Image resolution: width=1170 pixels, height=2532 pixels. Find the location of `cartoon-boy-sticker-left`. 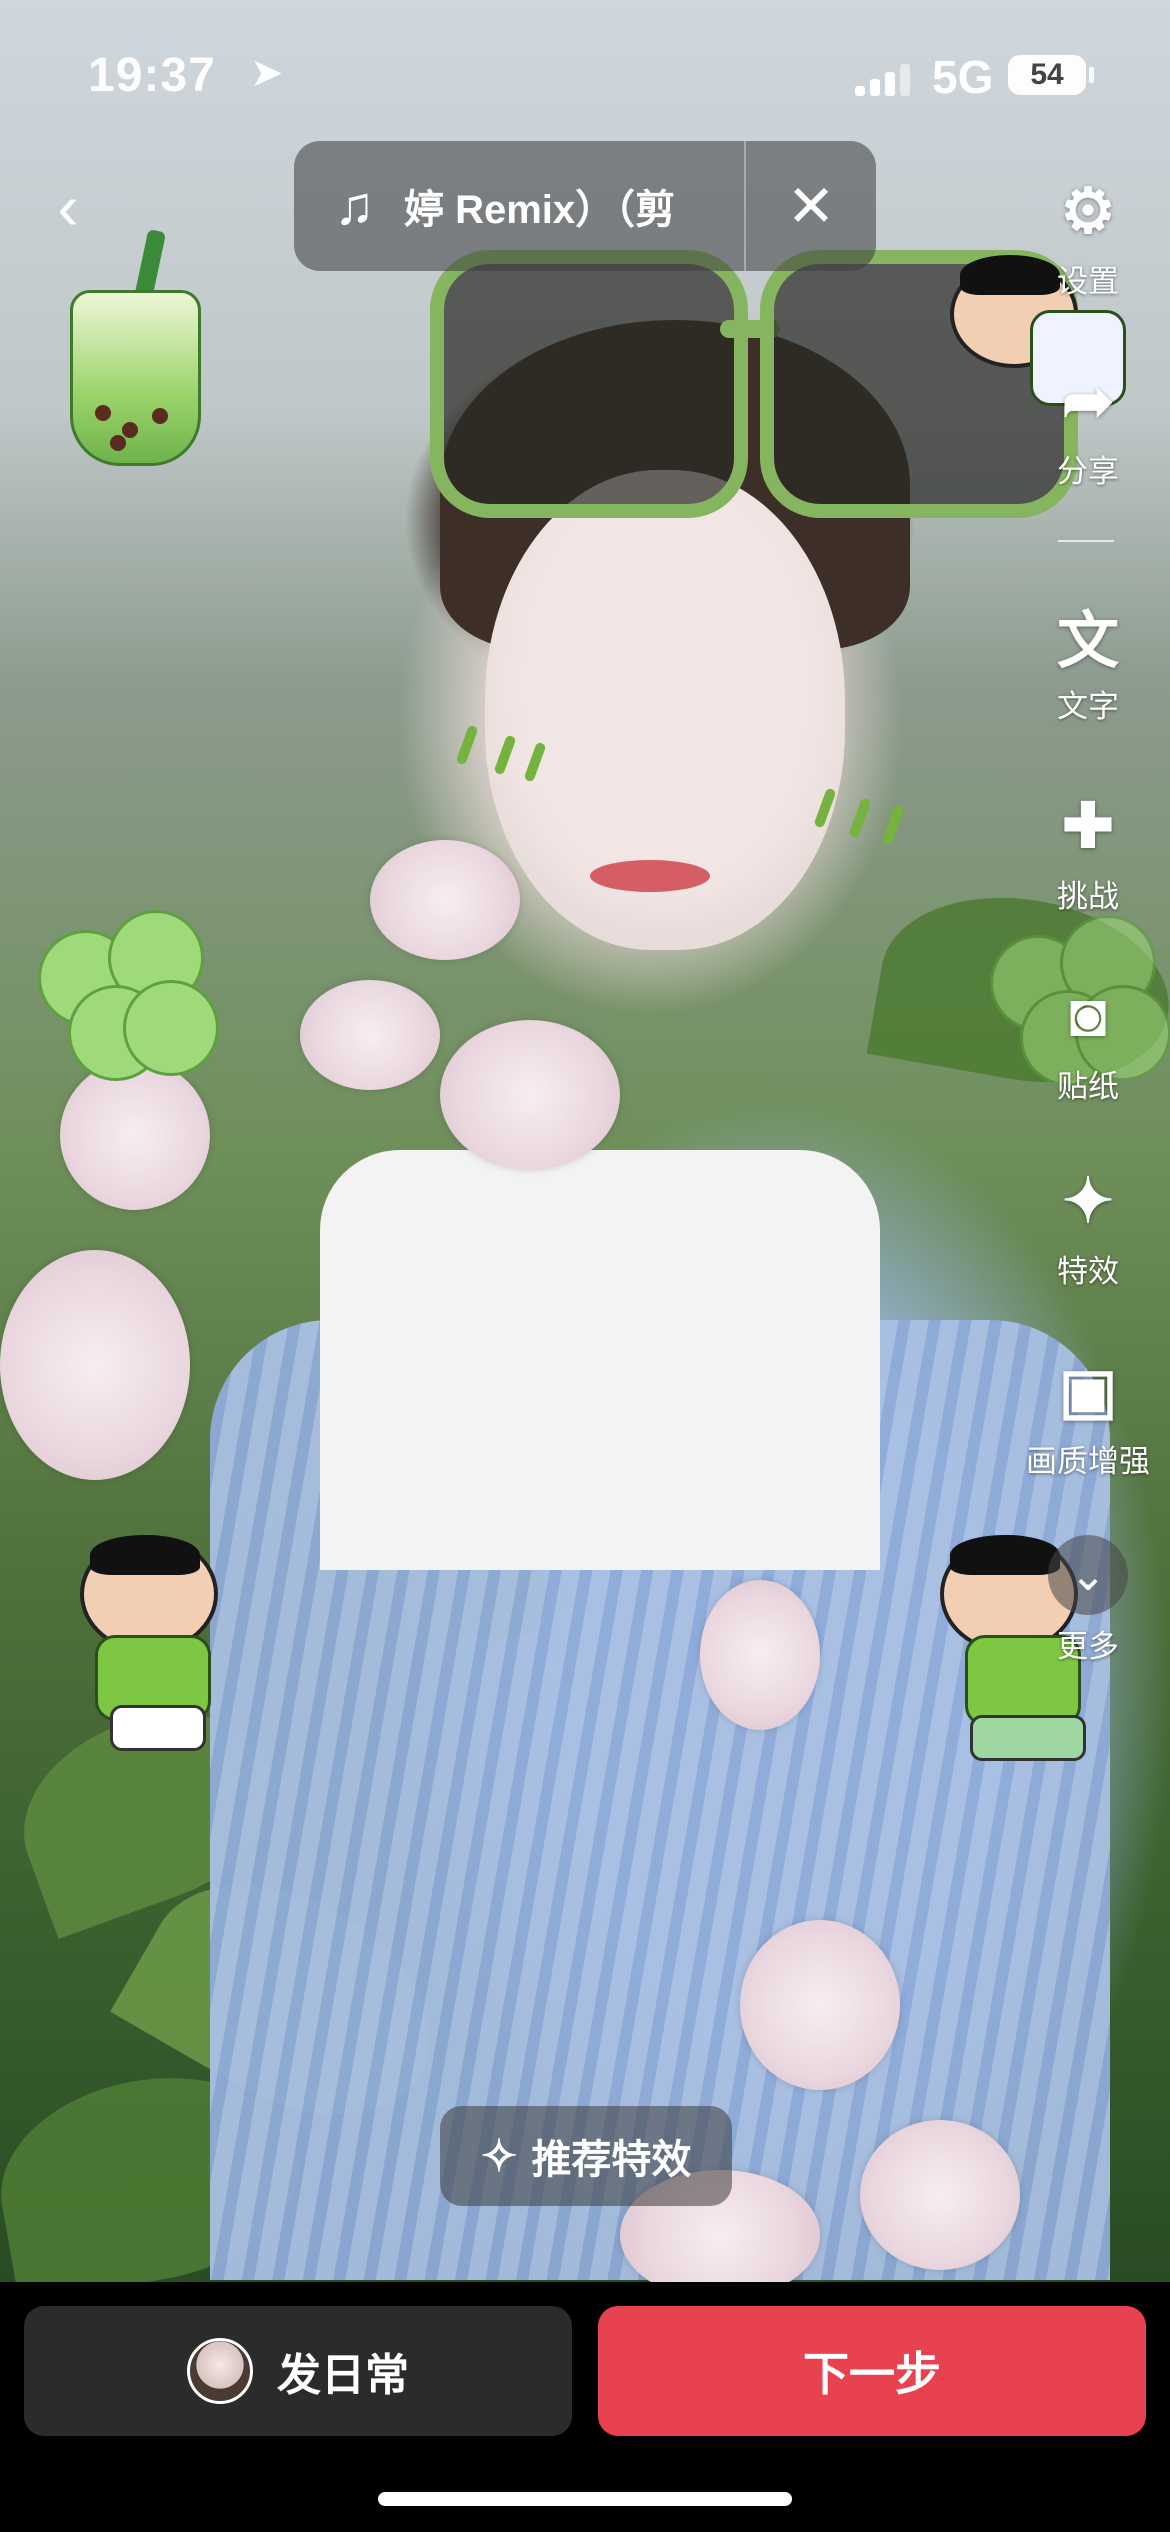

cartoon-boy-sticker-left is located at coordinates (150, 1660).